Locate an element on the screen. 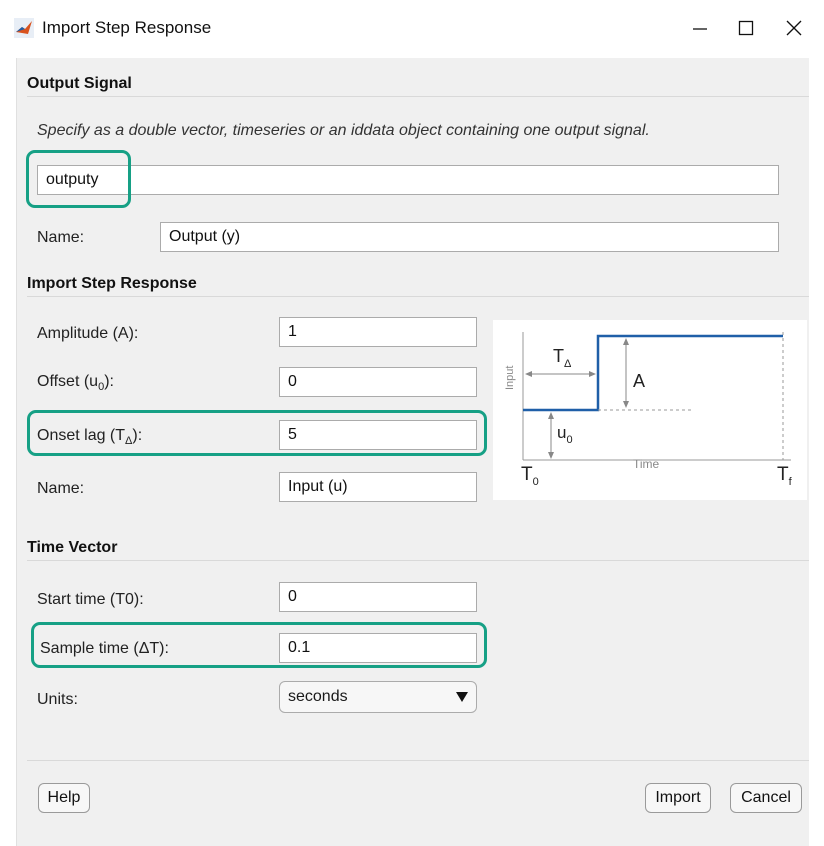 Image resolution: width=824 pixels, height=846 pixels. help-button: Help is located at coordinates (64, 798).